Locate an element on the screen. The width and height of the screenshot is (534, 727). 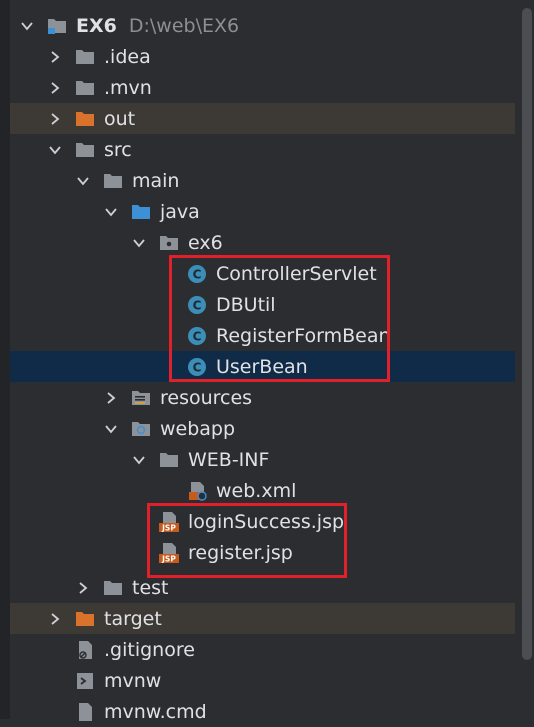
tree-item-label: src is located at coordinates (118, 149).